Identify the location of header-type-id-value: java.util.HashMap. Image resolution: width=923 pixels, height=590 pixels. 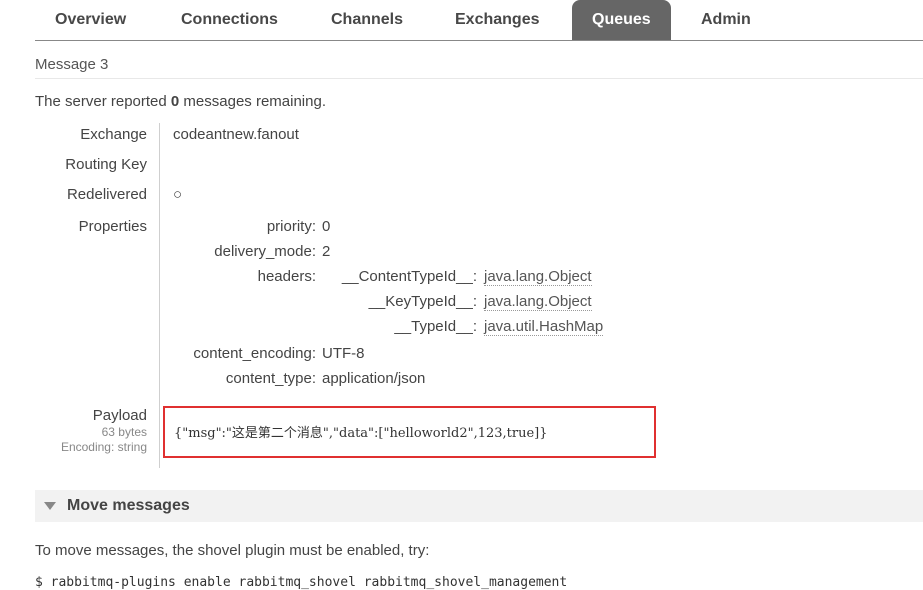
(544, 327).